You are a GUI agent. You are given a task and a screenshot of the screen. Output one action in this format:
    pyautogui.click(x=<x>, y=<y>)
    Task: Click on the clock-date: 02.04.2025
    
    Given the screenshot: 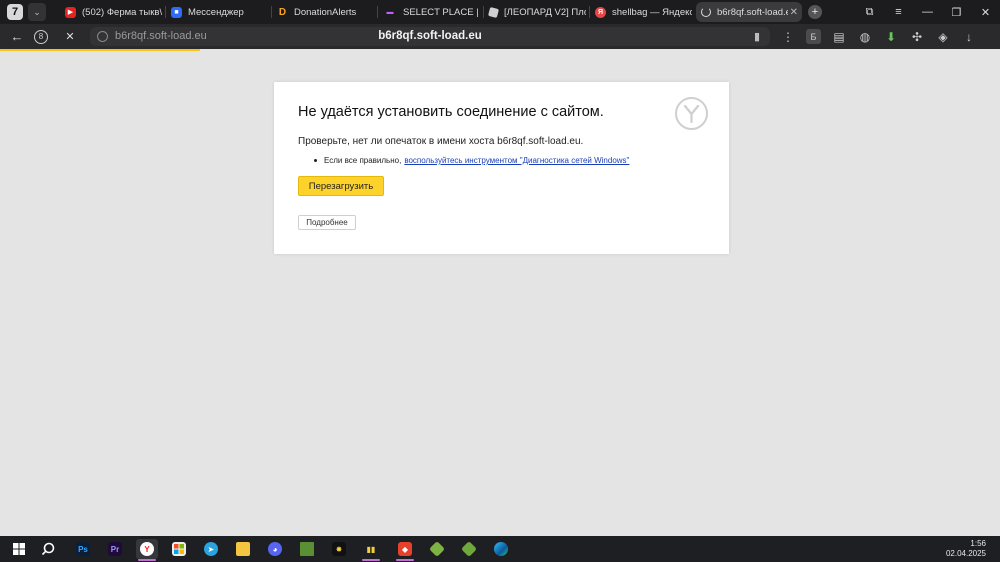 What is the action you would take?
    pyautogui.click(x=965, y=553)
    